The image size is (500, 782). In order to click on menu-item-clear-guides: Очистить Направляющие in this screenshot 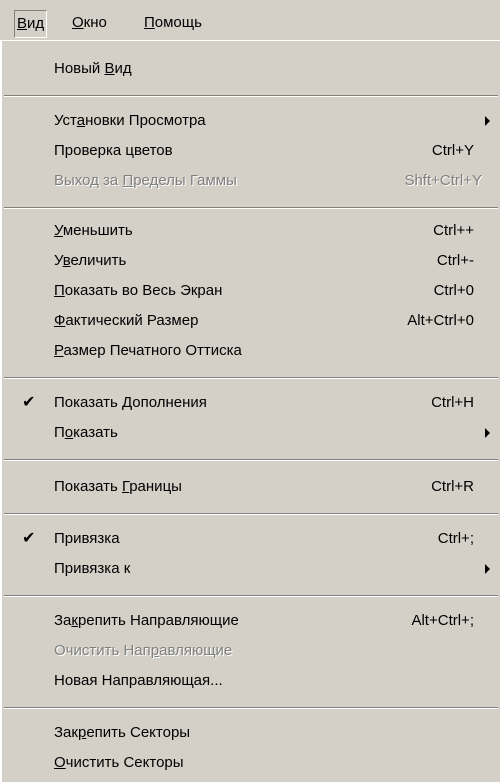, I will do `click(251, 651)`.